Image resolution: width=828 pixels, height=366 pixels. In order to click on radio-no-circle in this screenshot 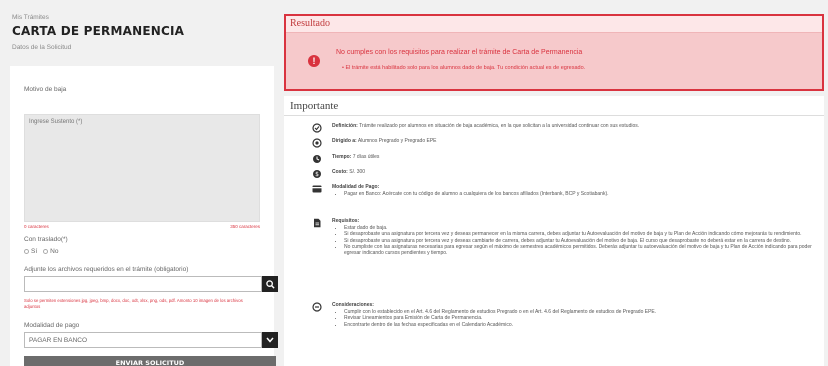, I will do `click(46, 251)`.